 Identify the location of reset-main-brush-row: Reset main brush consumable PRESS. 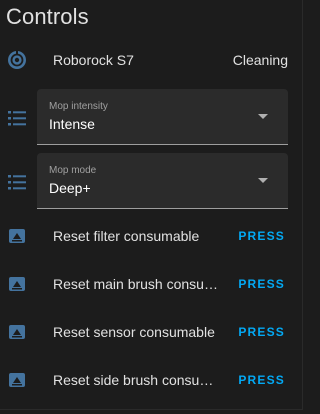
(151, 284).